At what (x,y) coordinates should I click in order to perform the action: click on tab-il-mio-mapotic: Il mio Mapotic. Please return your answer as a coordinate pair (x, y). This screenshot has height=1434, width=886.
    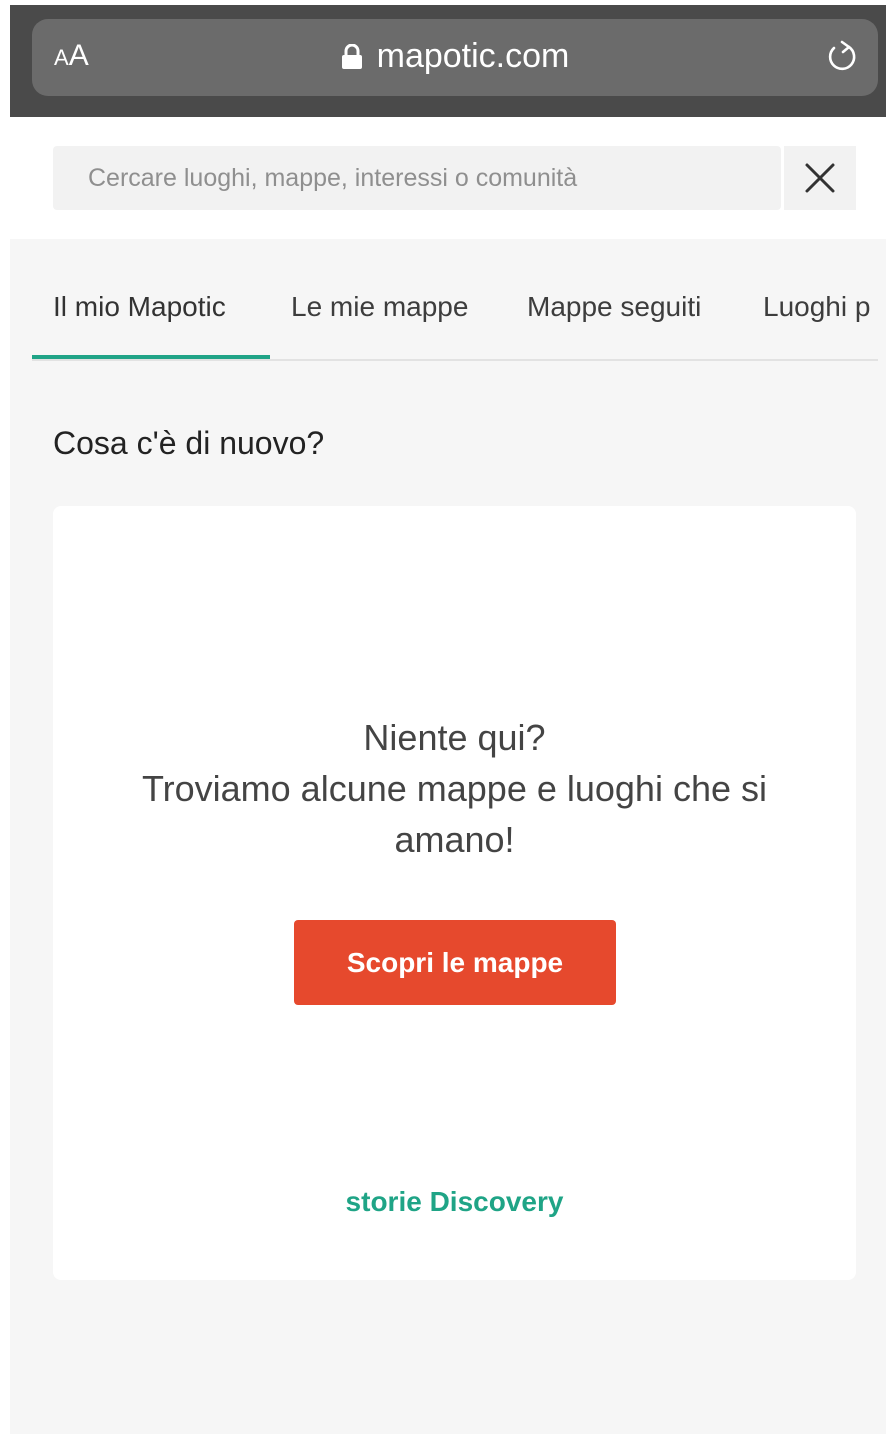
    Looking at the image, I should click on (139, 307).